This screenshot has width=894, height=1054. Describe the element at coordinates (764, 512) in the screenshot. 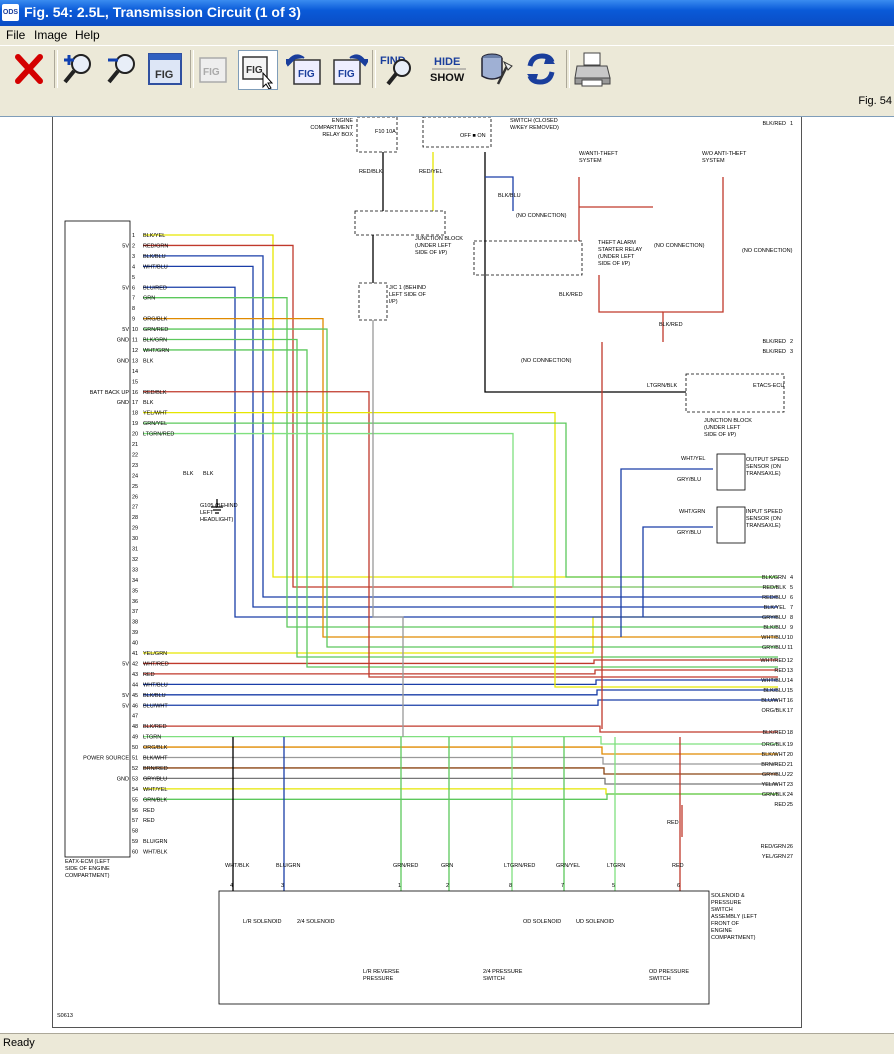

I see `input-sensor-label: INPUT SPEED` at that location.